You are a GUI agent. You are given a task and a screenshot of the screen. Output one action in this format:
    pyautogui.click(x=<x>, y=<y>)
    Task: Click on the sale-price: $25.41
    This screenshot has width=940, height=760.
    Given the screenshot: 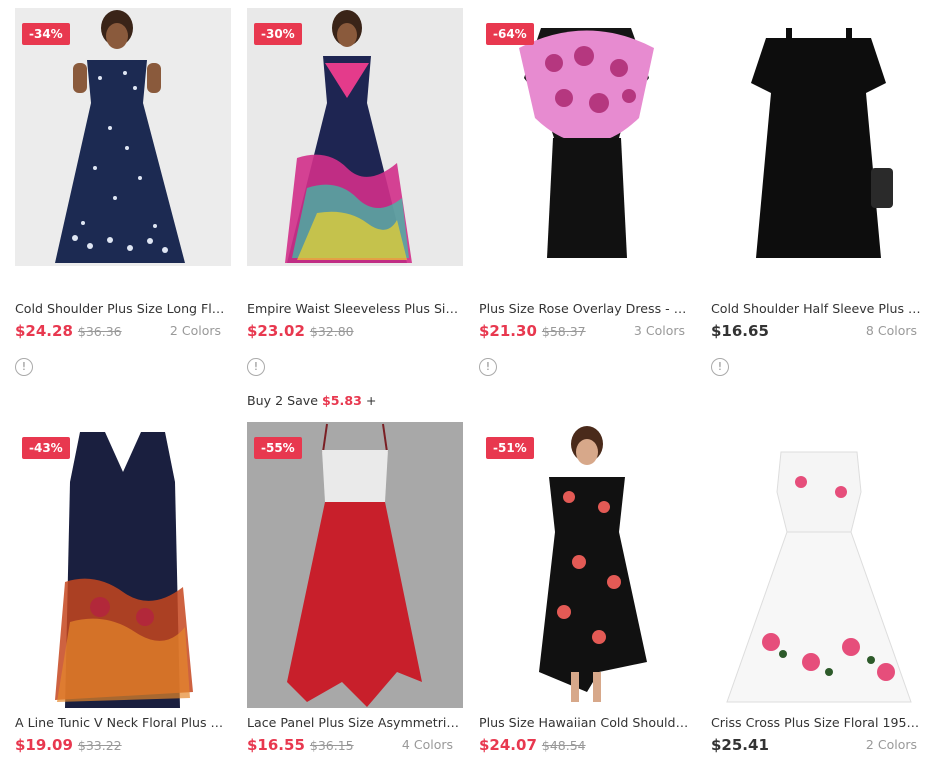 What is the action you would take?
    pyautogui.click(x=740, y=745)
    